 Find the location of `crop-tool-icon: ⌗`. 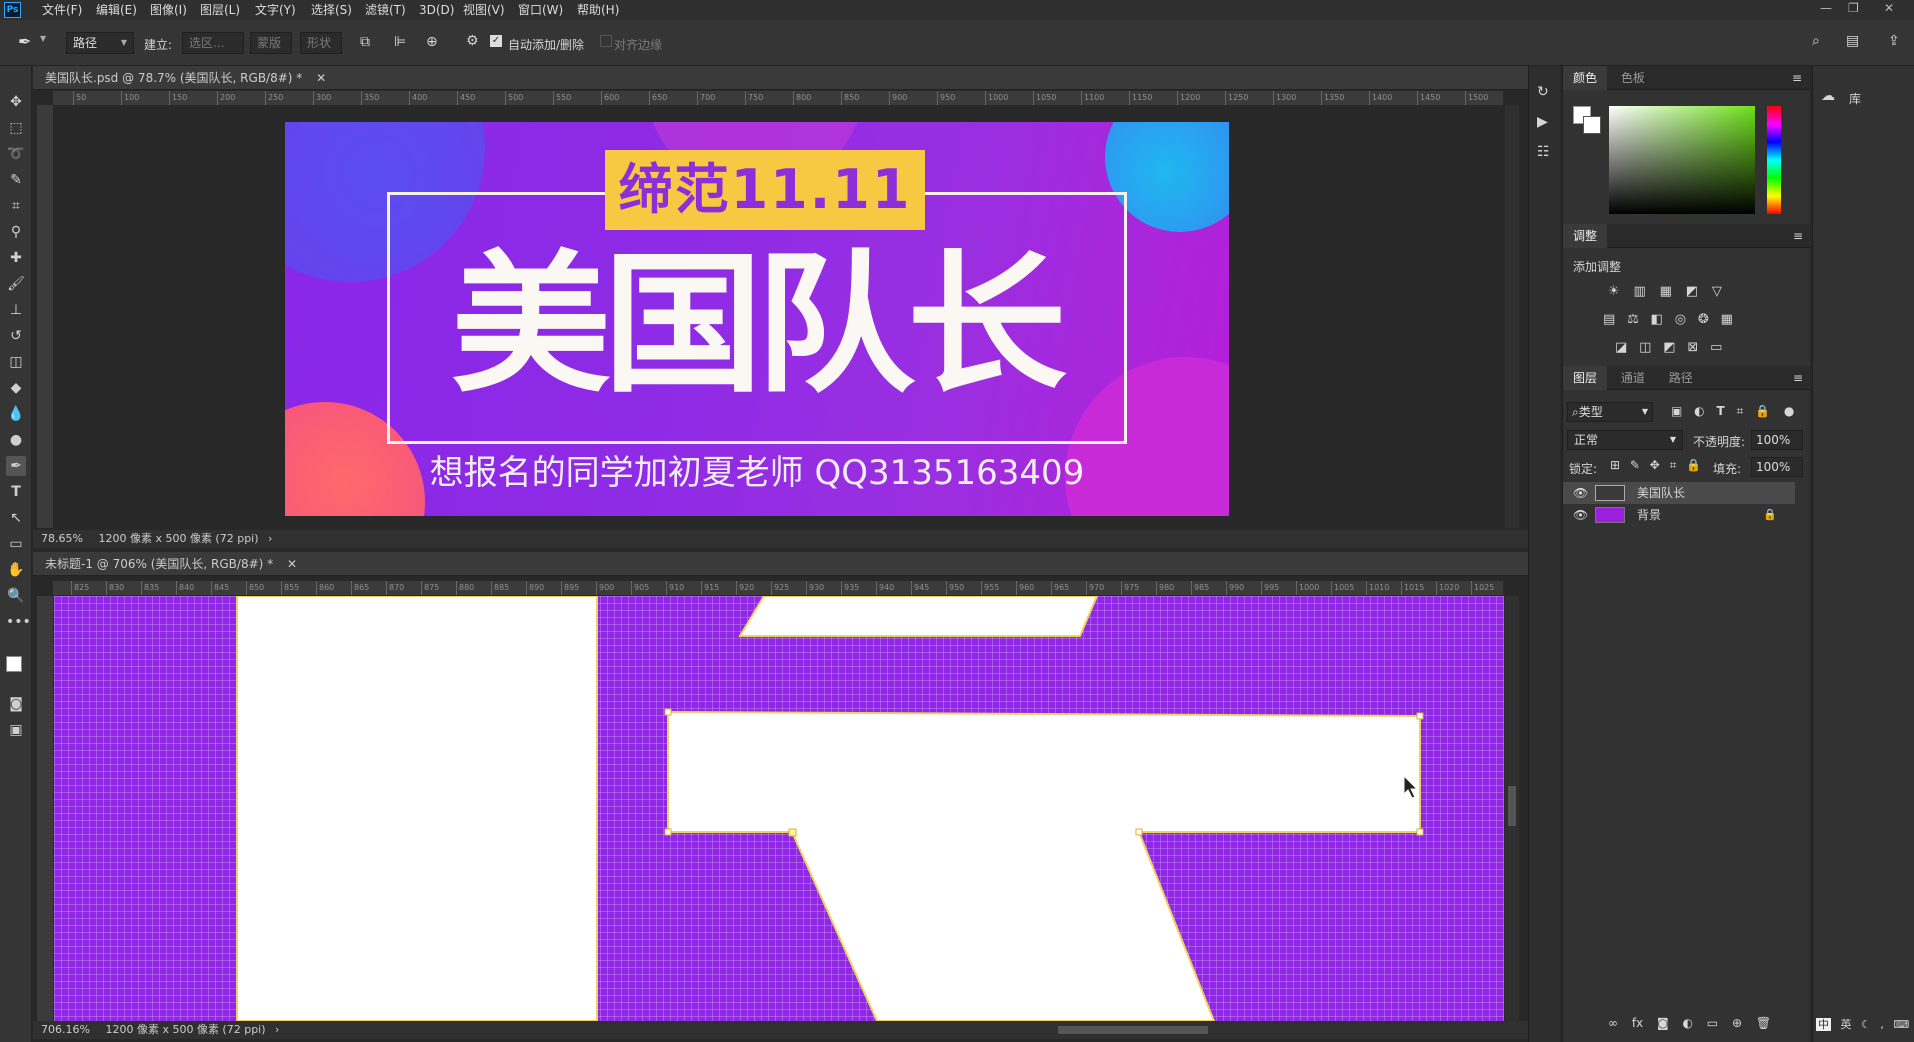

crop-tool-icon: ⌗ is located at coordinates (16, 206).